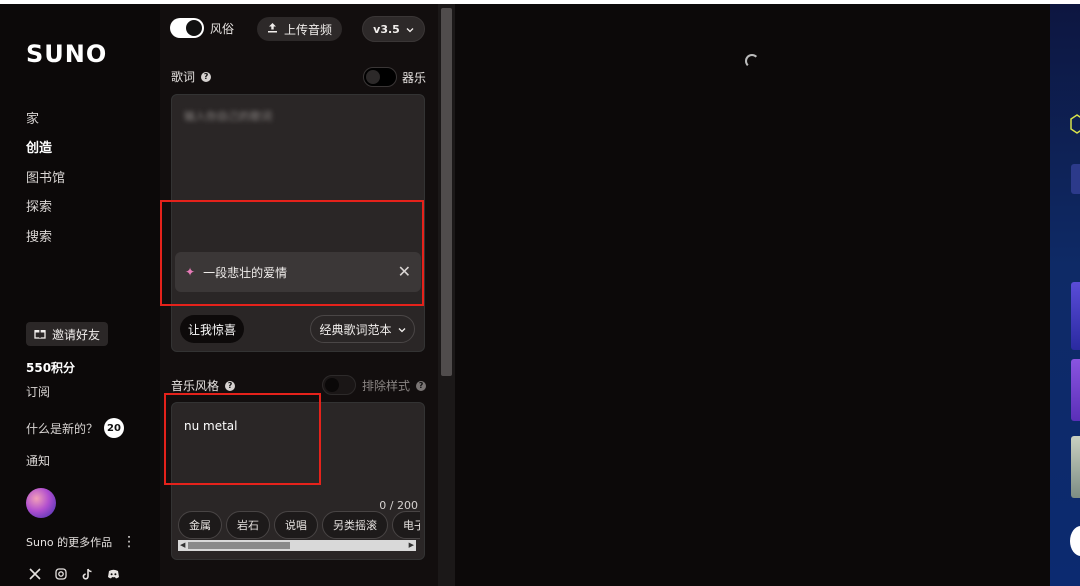  What do you see at coordinates (187, 28) in the screenshot?
I see `custom-style-toggle` at bounding box center [187, 28].